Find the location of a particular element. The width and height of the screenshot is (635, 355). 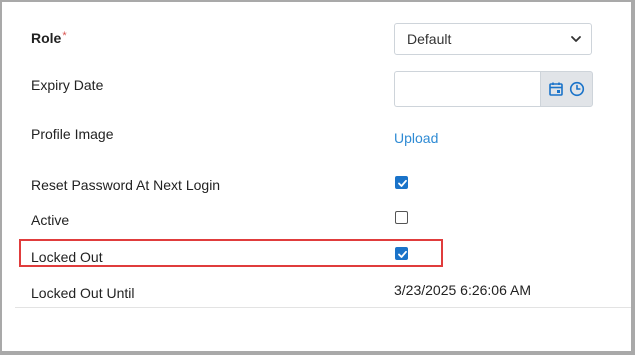

expiry-date-input is located at coordinates (467, 89).